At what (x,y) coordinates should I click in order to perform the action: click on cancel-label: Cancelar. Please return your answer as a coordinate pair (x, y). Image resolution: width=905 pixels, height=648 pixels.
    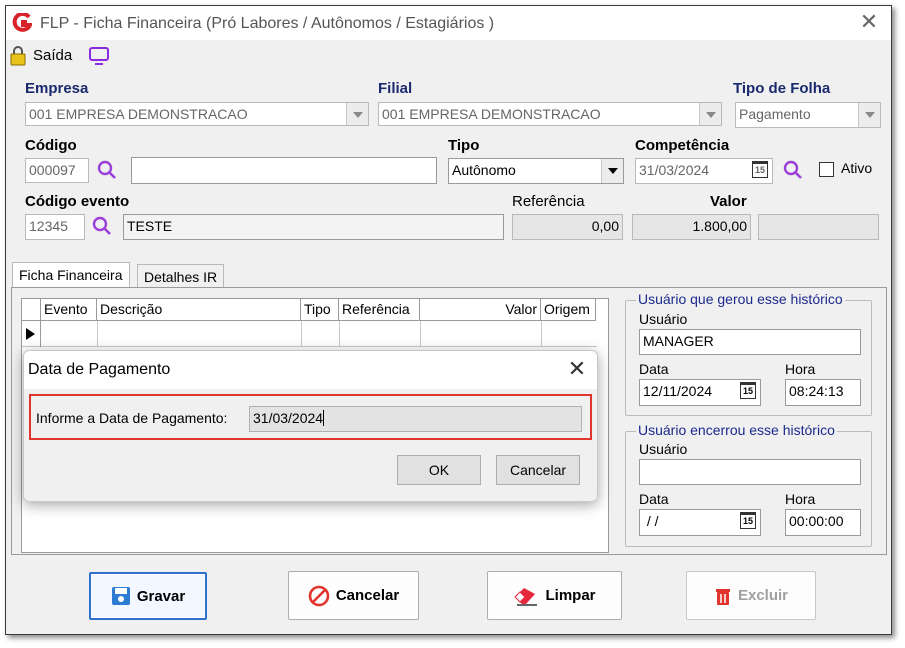
    Looking at the image, I should click on (367, 595).